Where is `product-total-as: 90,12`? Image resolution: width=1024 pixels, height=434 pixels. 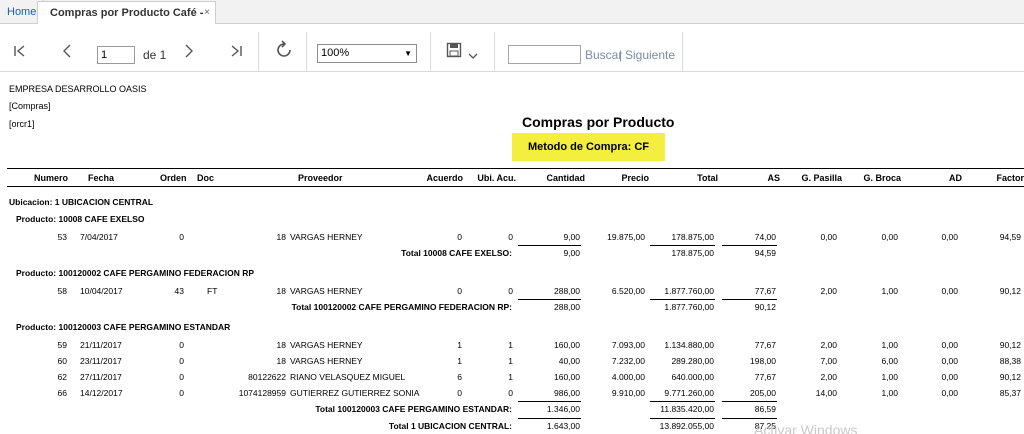
product-total-as: 90,12 is located at coordinates (765, 307).